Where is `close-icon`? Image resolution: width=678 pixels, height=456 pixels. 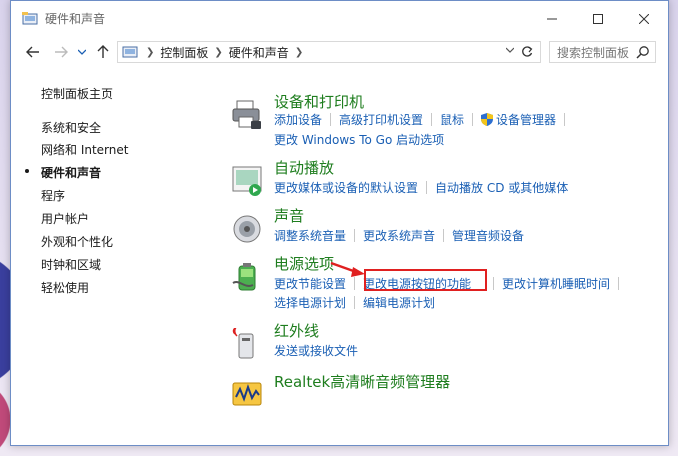
close-icon is located at coordinates (644, 19).